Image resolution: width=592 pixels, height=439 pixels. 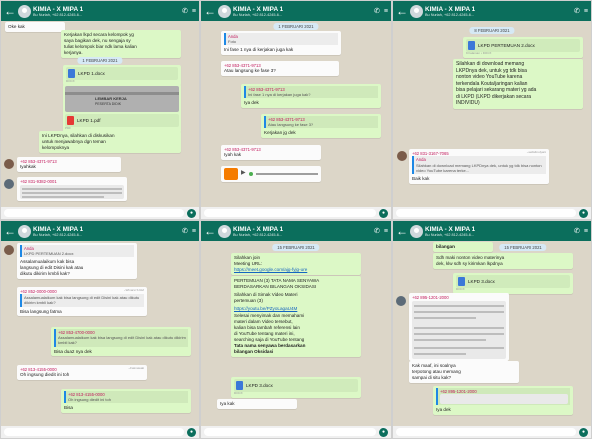 What do you see at coordinates (257, 404) in the screenshot?
I see `message-bubble: Iya kak` at bounding box center [257, 404].